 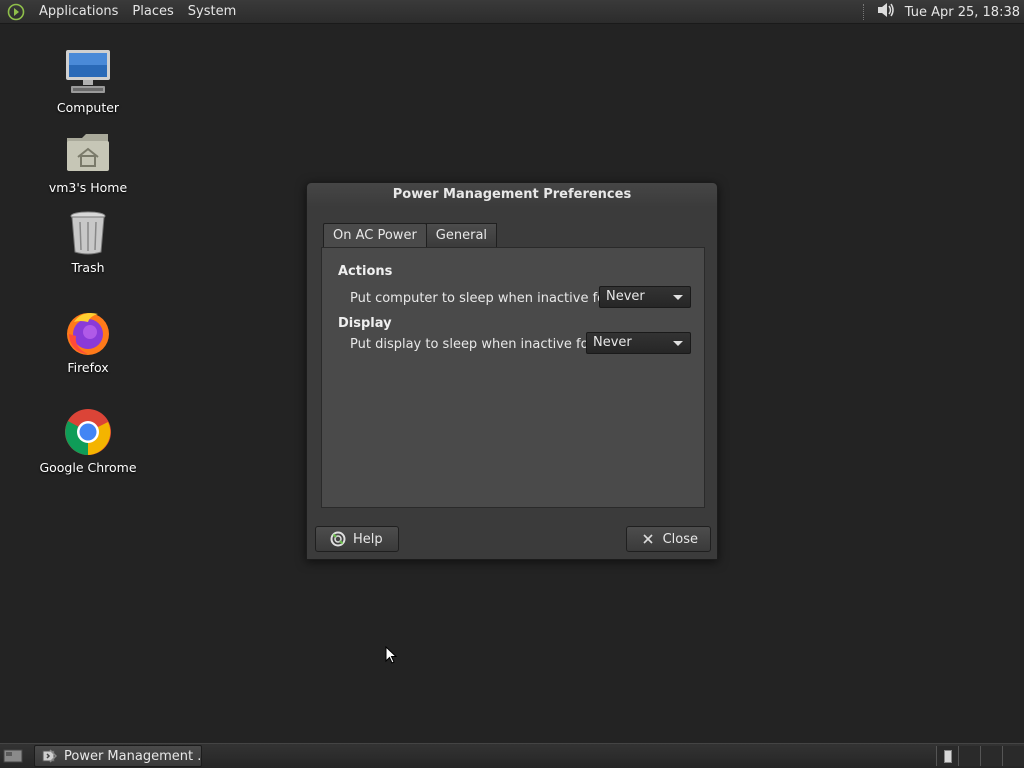 I want to click on help-button-label: Help, so click(x=368, y=539).